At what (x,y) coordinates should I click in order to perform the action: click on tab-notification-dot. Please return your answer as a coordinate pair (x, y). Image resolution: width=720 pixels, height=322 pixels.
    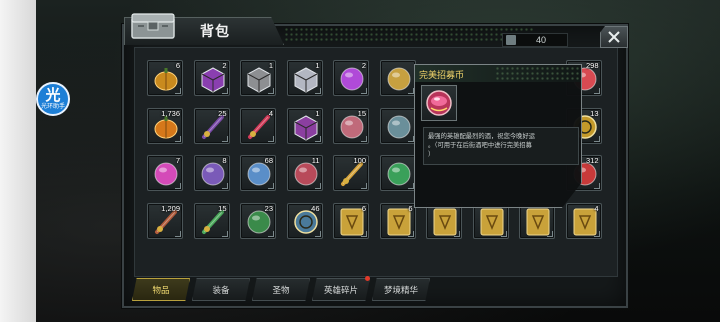
    Looking at the image, I should click on (367, 278).